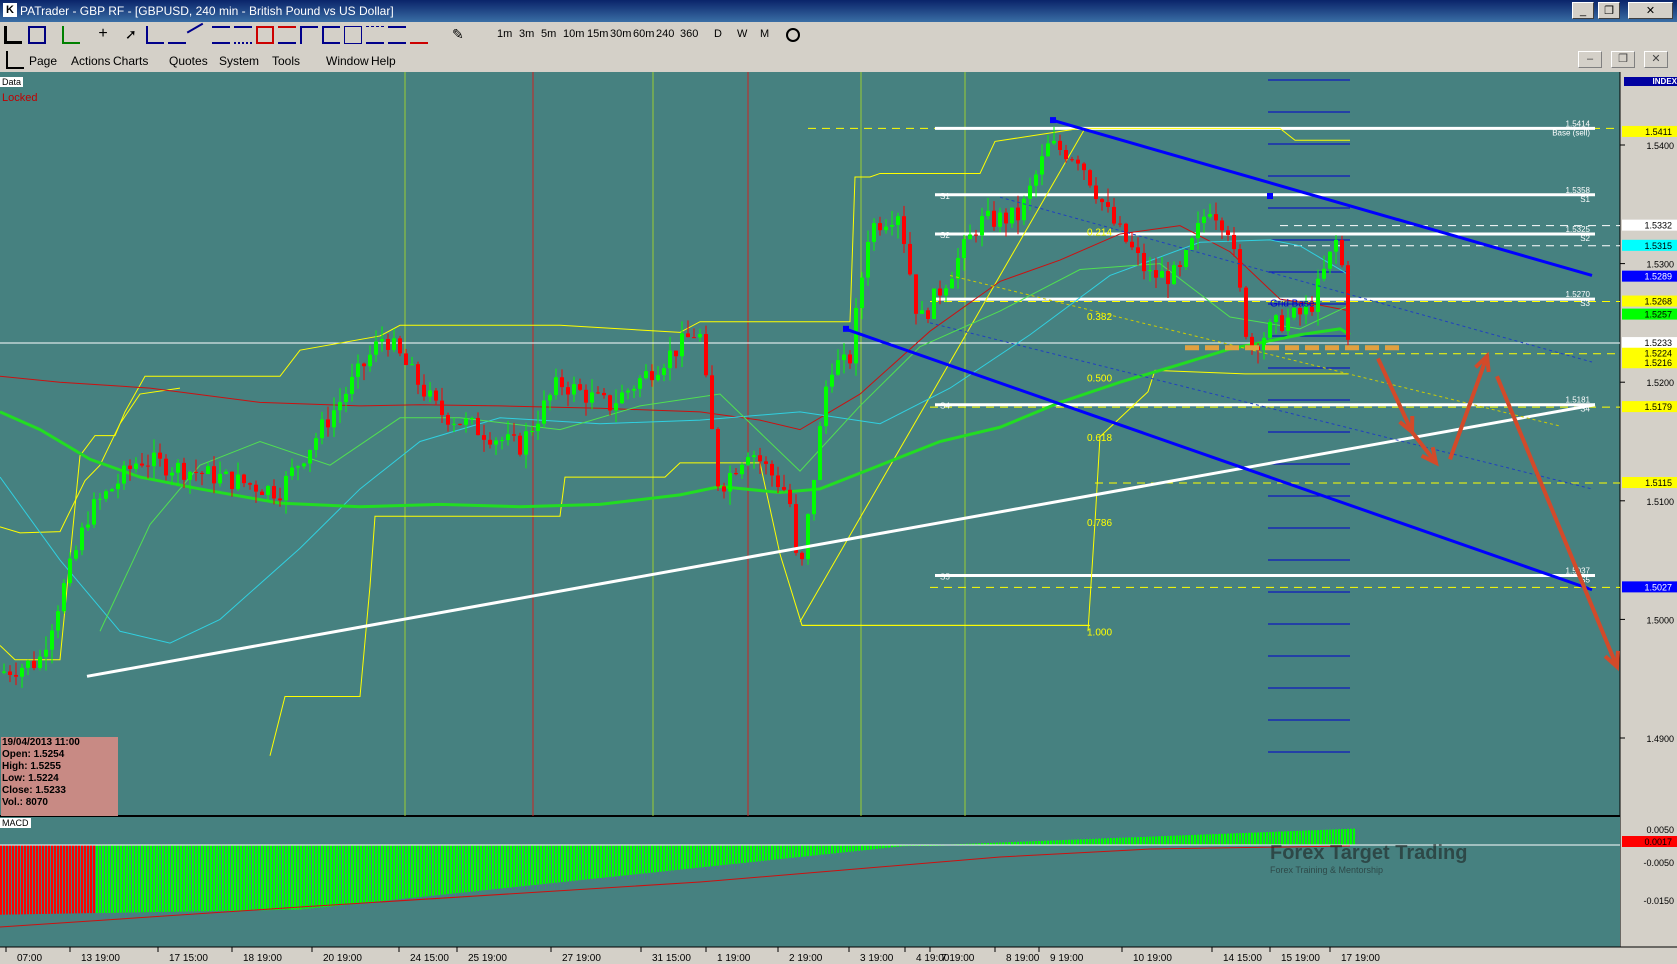 This screenshot has width=1677, height=964. Describe the element at coordinates (597, 34) in the screenshot. I see `tf-15m-button: 15m` at that location.